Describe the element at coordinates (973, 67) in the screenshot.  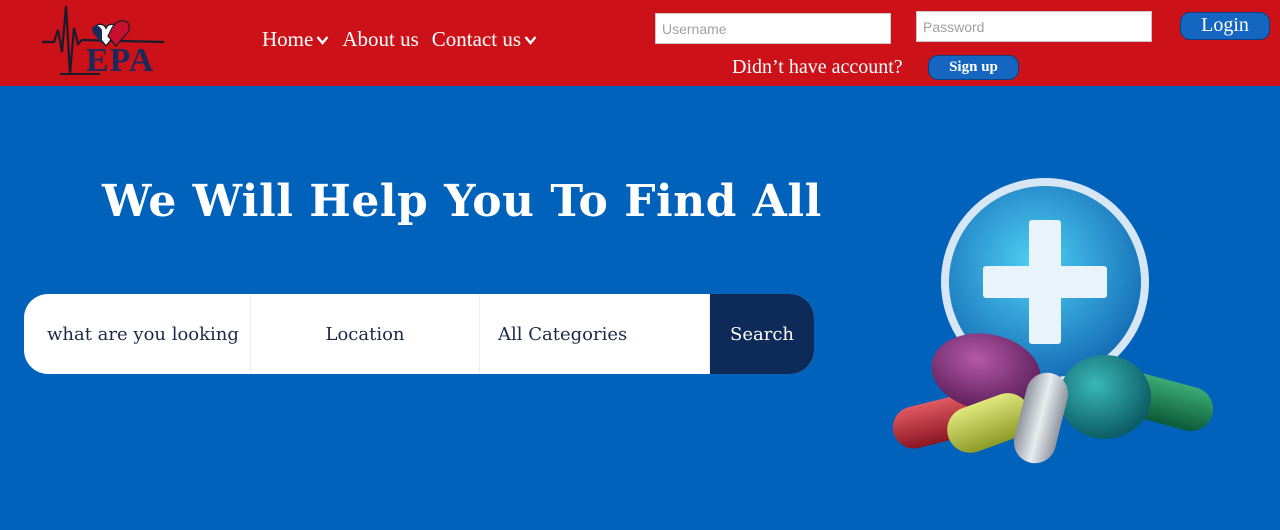
I see `signup-button: Sign up` at that location.